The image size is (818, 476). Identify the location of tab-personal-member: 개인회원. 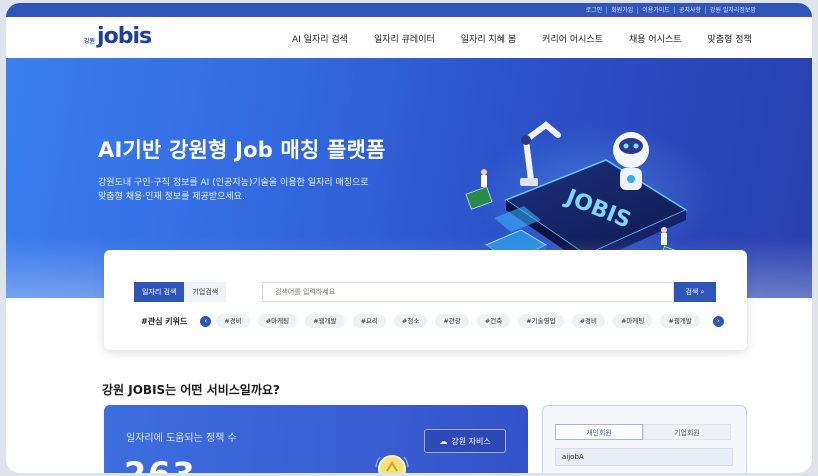
(599, 432).